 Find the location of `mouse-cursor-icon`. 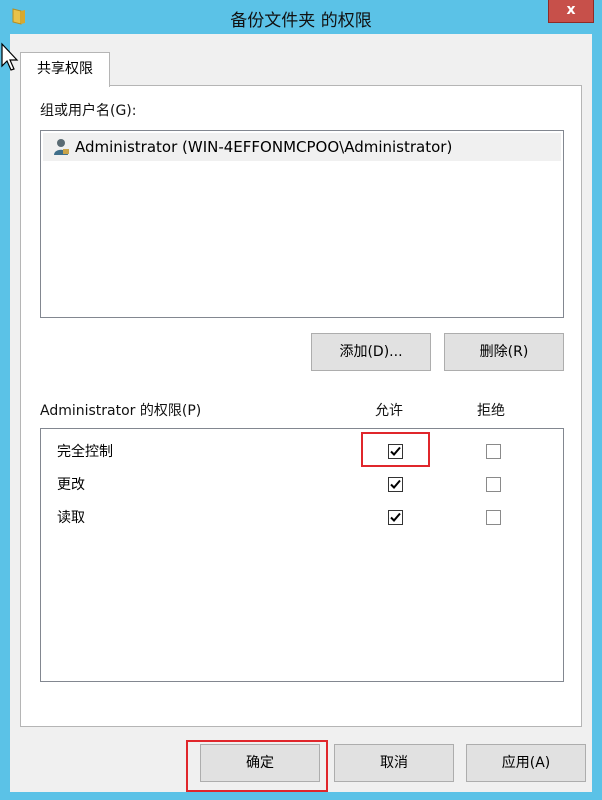

mouse-cursor-icon is located at coordinates (10, 56).